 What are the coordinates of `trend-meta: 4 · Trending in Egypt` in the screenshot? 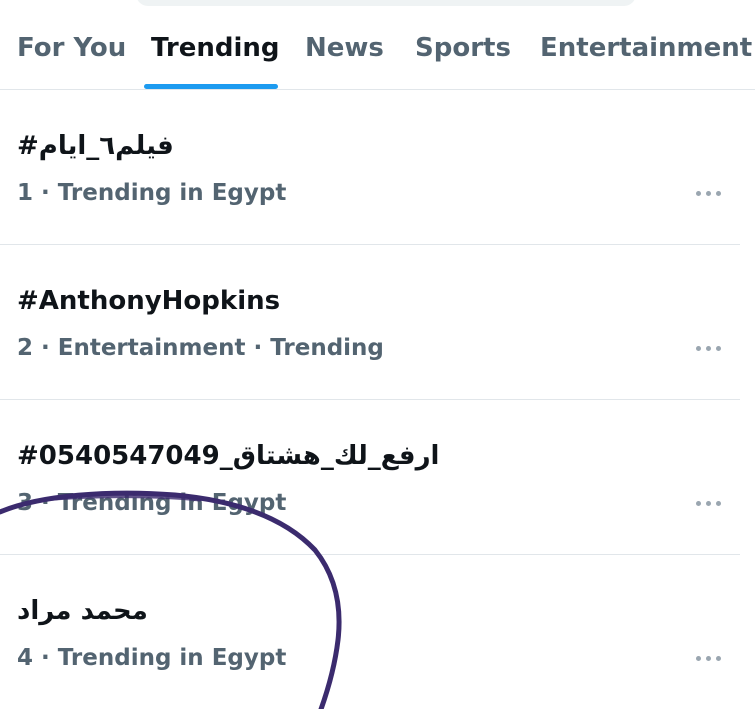 It's located at (152, 658).